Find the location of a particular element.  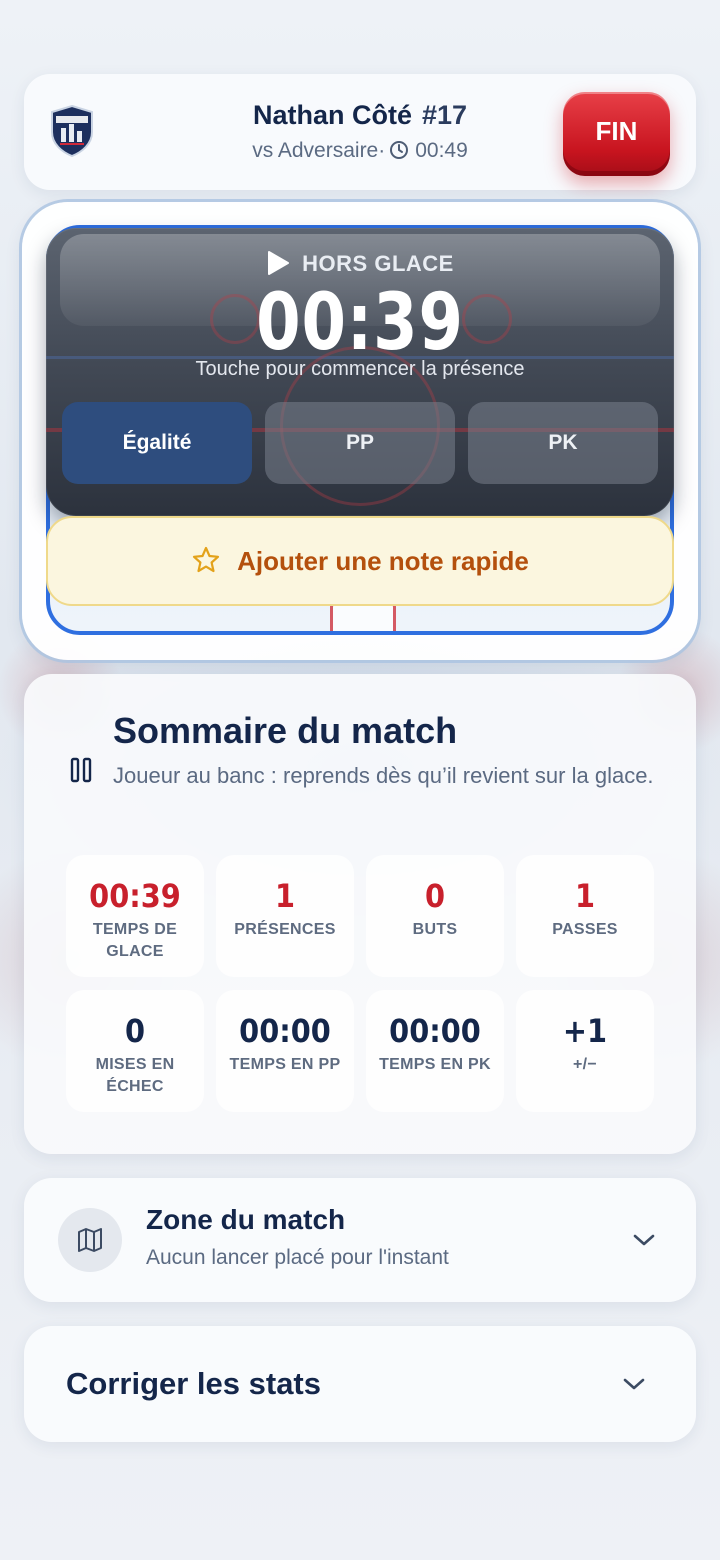

stat-goals: 0 BUTS is located at coordinates (435, 916).